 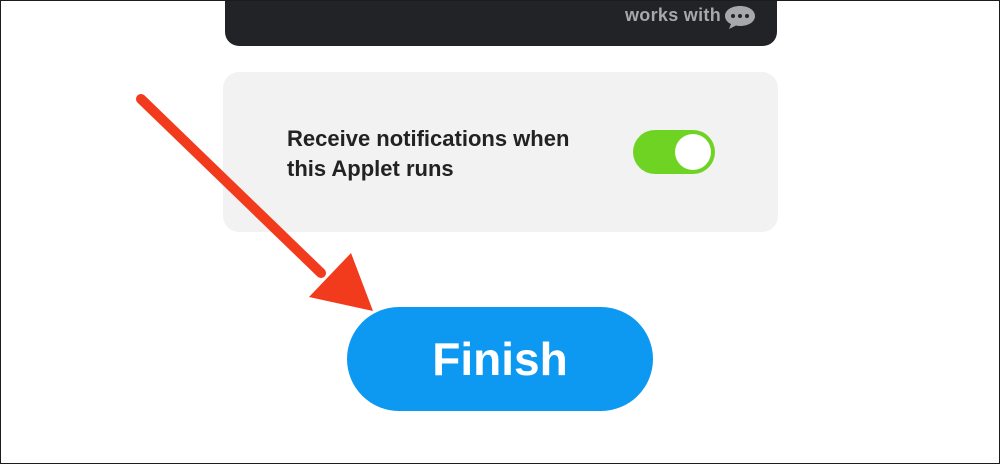 I want to click on service-card: works with, so click(x=501, y=23).